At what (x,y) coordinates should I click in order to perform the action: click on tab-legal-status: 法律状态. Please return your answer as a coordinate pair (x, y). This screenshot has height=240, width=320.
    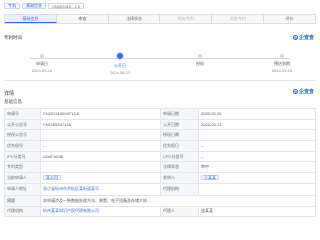
    Looking at the image, I should click on (135, 19).